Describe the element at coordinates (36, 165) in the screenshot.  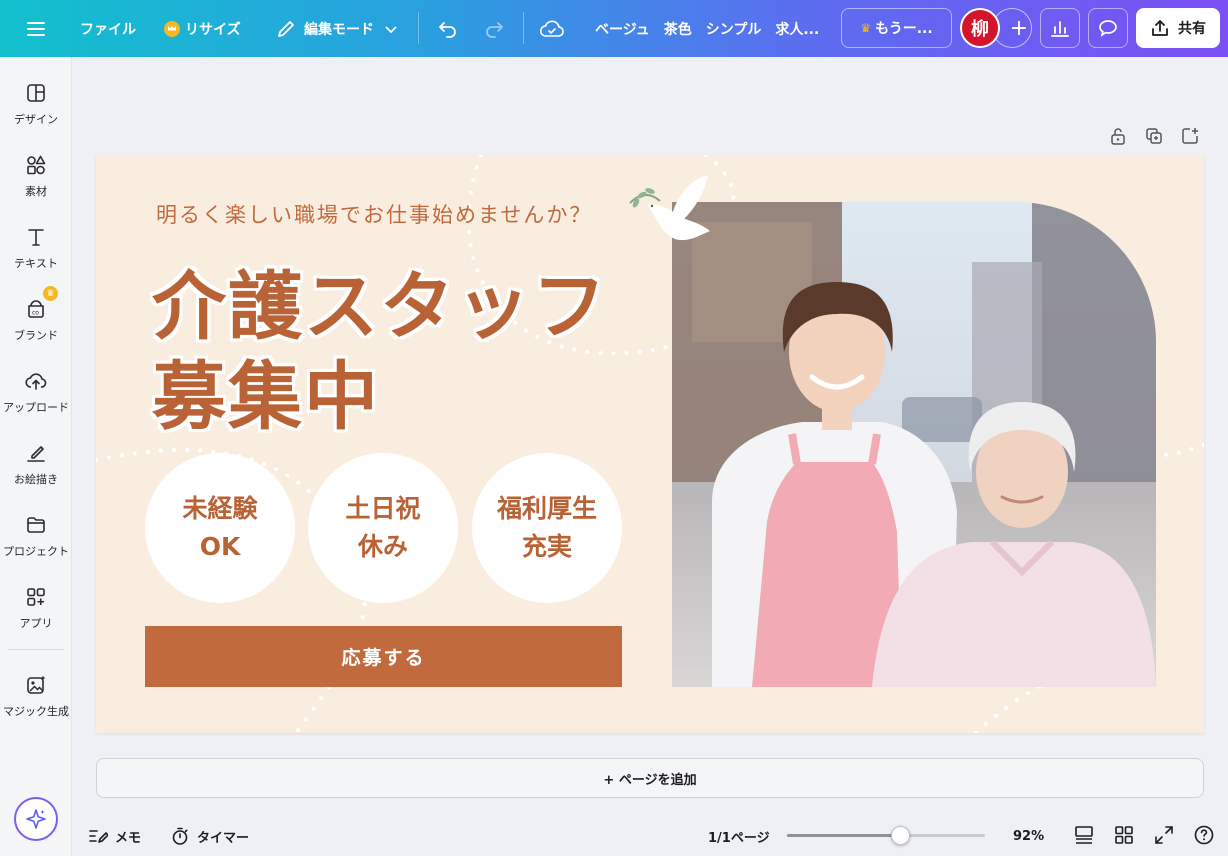
I see `elements-icon` at that location.